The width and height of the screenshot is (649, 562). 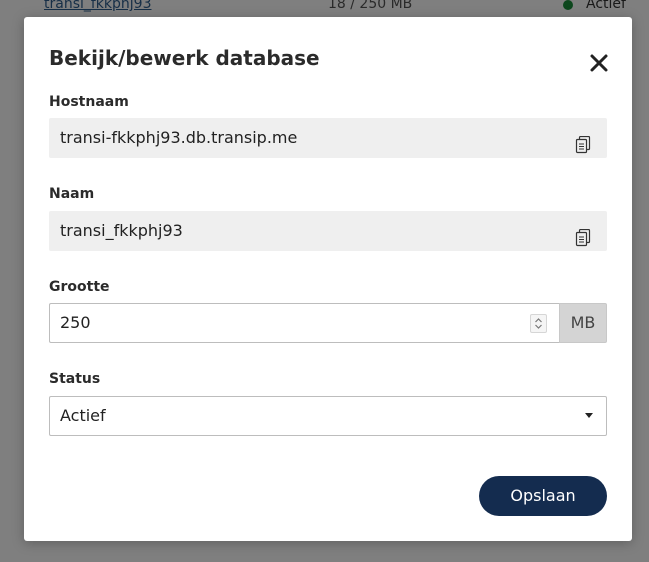 I want to click on status-select: Actief, so click(x=328, y=416).